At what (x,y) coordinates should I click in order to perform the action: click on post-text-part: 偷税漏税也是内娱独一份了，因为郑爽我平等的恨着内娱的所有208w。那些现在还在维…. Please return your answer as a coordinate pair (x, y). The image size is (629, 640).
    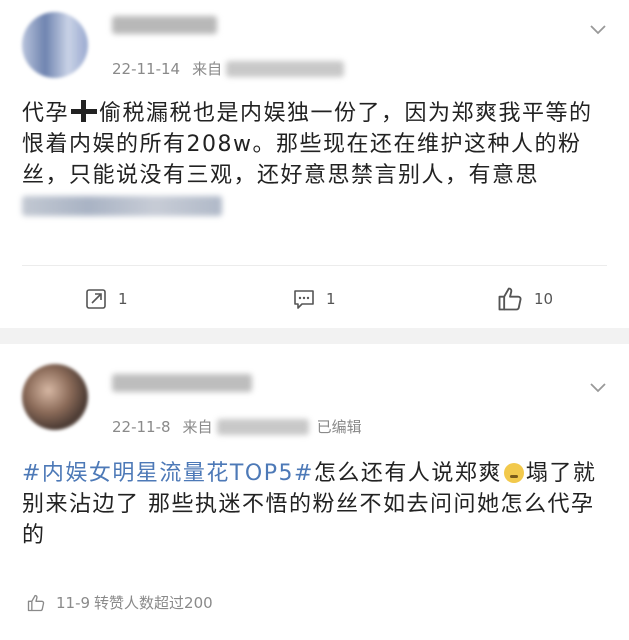
    Looking at the image, I should click on (307, 144).